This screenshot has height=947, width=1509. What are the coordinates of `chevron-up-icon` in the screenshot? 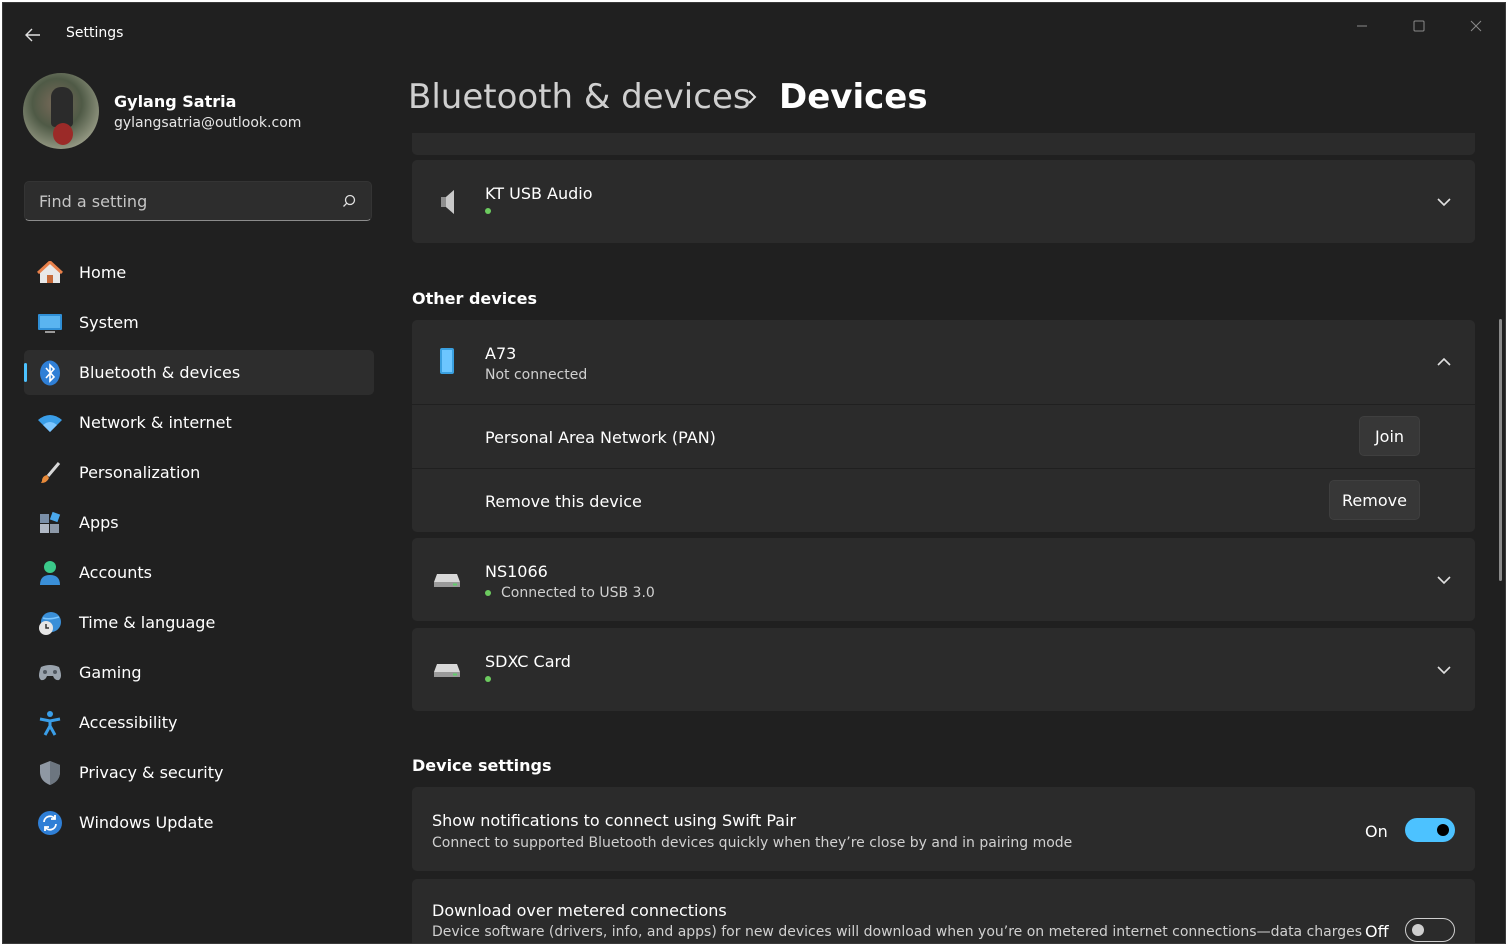 It's located at (1444, 362).